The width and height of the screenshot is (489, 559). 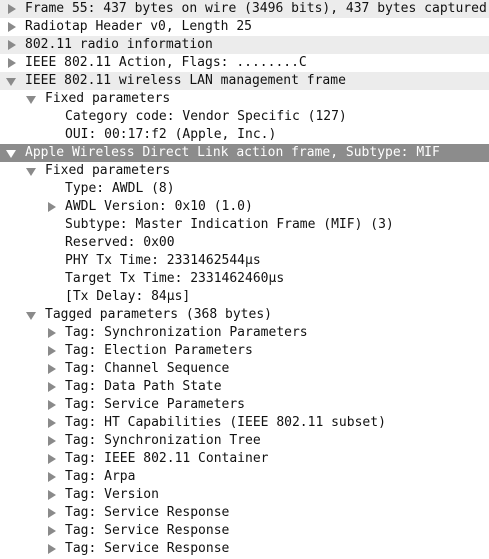 What do you see at coordinates (244, 369) in the screenshot?
I see `tree-node-row: Tag: Channel Sequence` at bounding box center [244, 369].